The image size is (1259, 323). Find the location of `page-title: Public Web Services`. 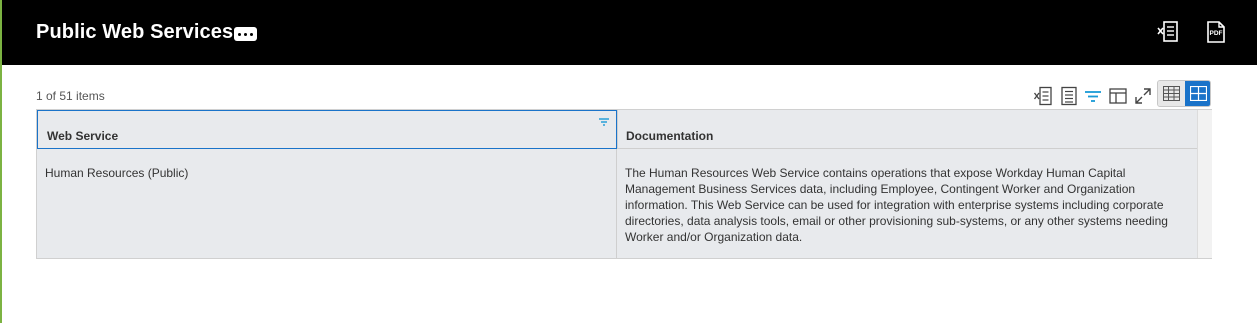

page-title: Public Web Services is located at coordinates (135, 32).